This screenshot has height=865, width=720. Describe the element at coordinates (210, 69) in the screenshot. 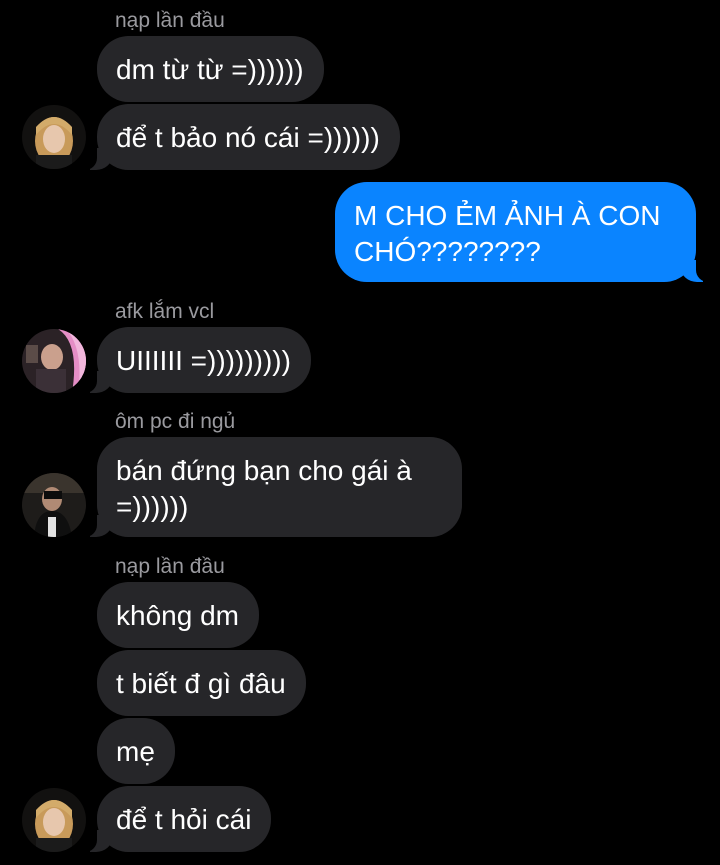

I see `message-bubble: dm từ từ =))))))` at that location.